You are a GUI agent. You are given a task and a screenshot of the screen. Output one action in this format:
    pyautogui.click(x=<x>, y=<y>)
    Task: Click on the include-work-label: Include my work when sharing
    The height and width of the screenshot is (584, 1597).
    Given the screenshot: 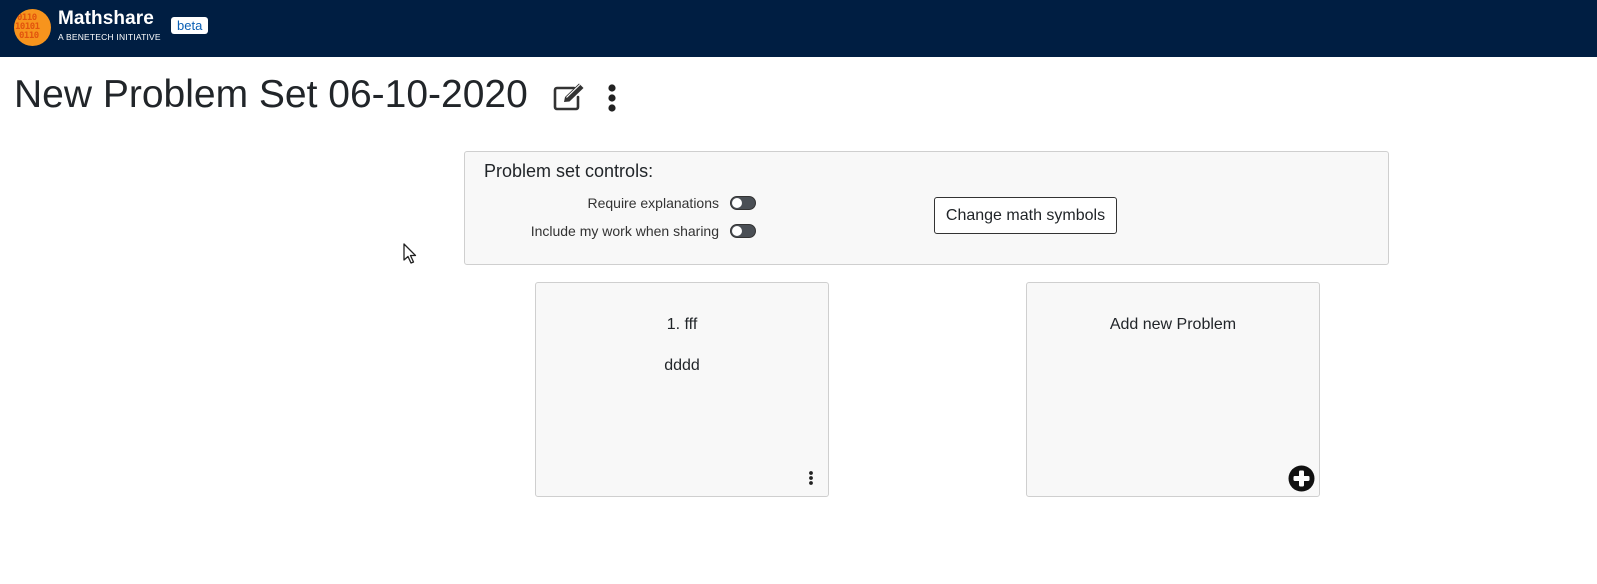 What is the action you would take?
    pyautogui.click(x=624, y=231)
    